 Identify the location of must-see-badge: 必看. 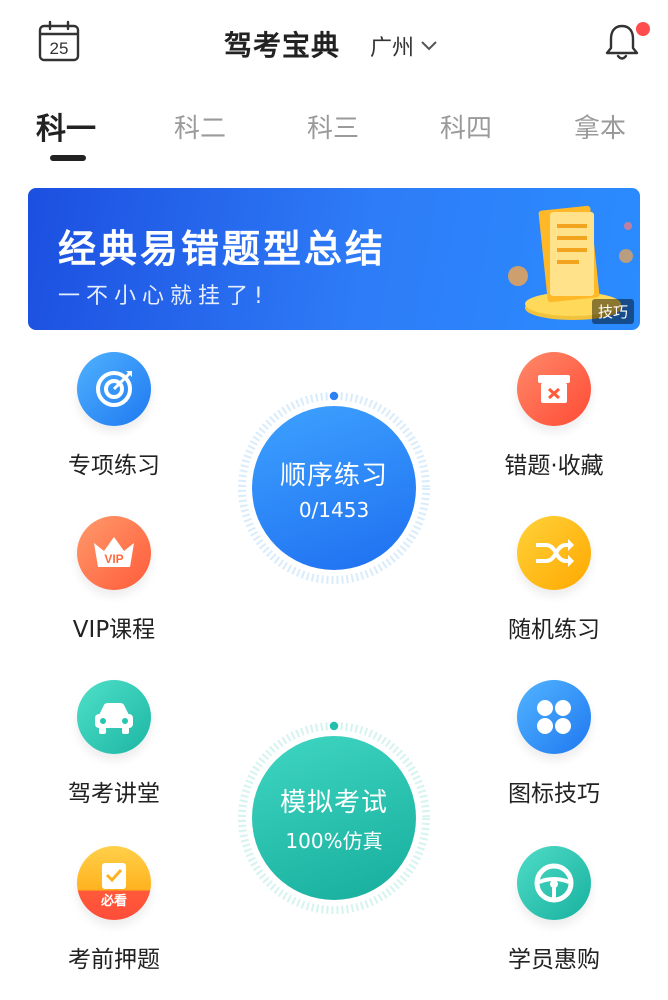
(113, 901).